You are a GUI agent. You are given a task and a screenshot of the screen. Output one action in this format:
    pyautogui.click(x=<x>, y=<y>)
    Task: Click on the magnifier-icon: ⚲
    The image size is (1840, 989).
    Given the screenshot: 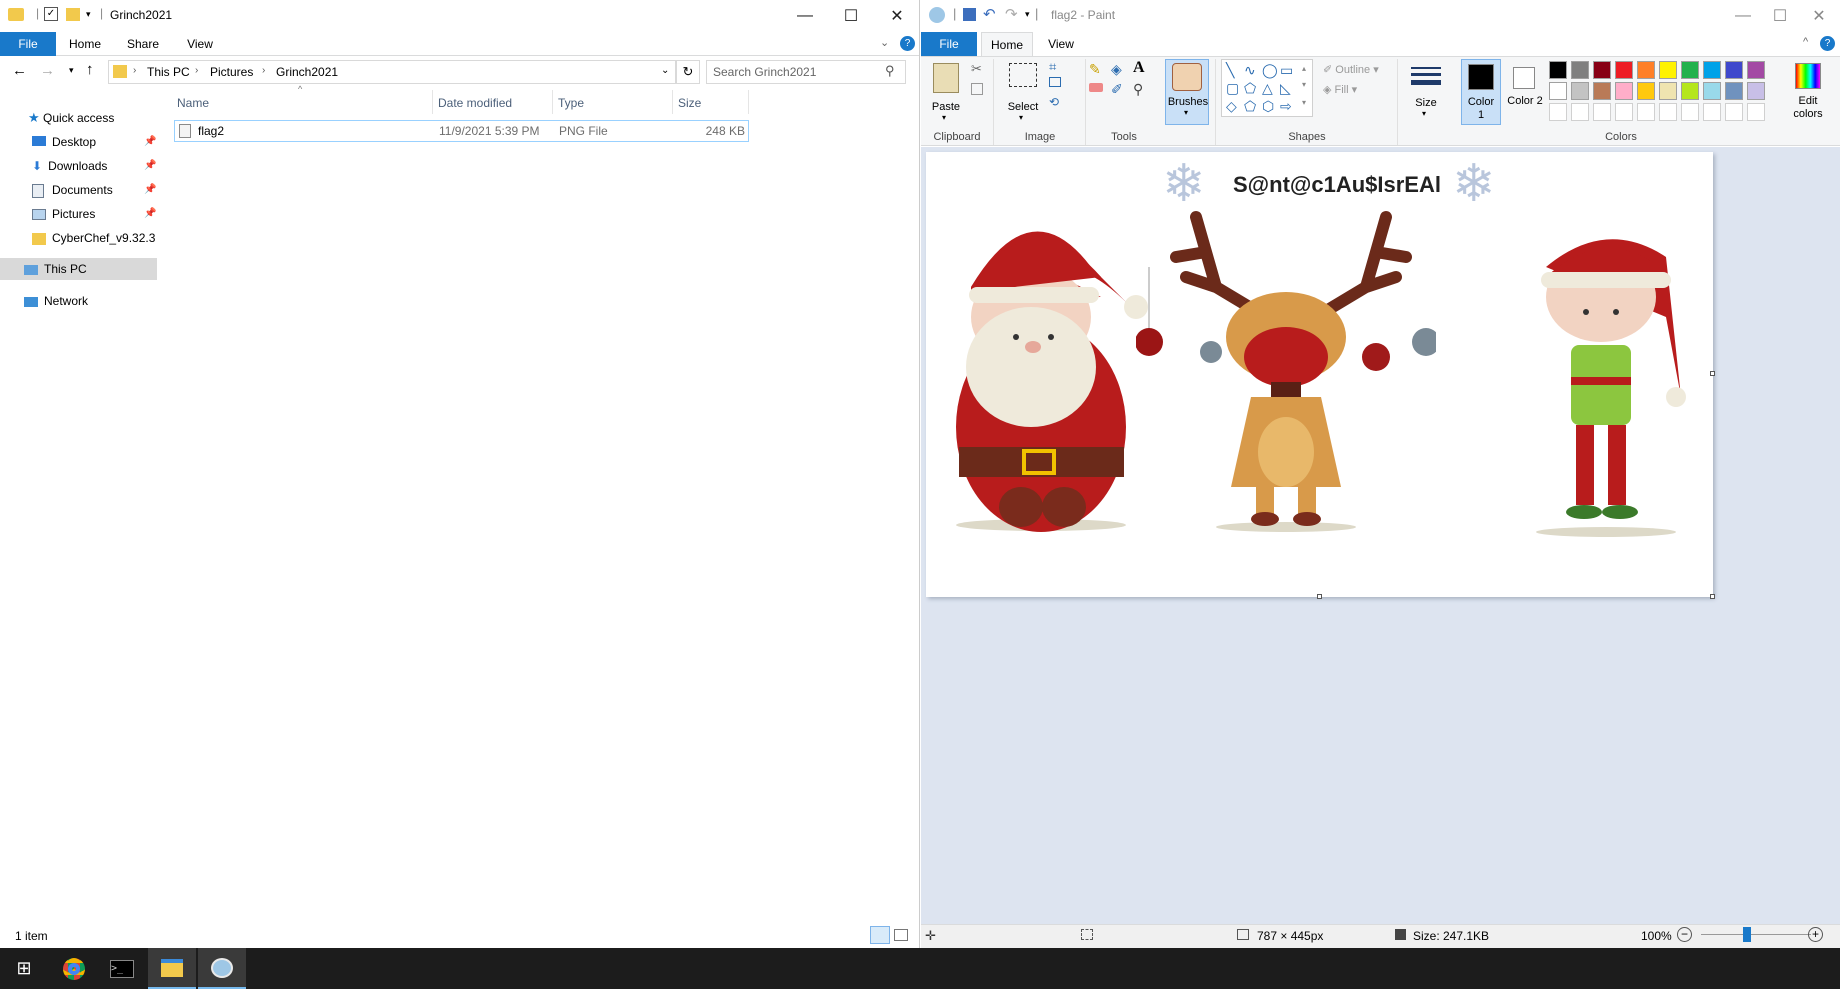 What is the action you would take?
    pyautogui.click(x=1138, y=89)
    